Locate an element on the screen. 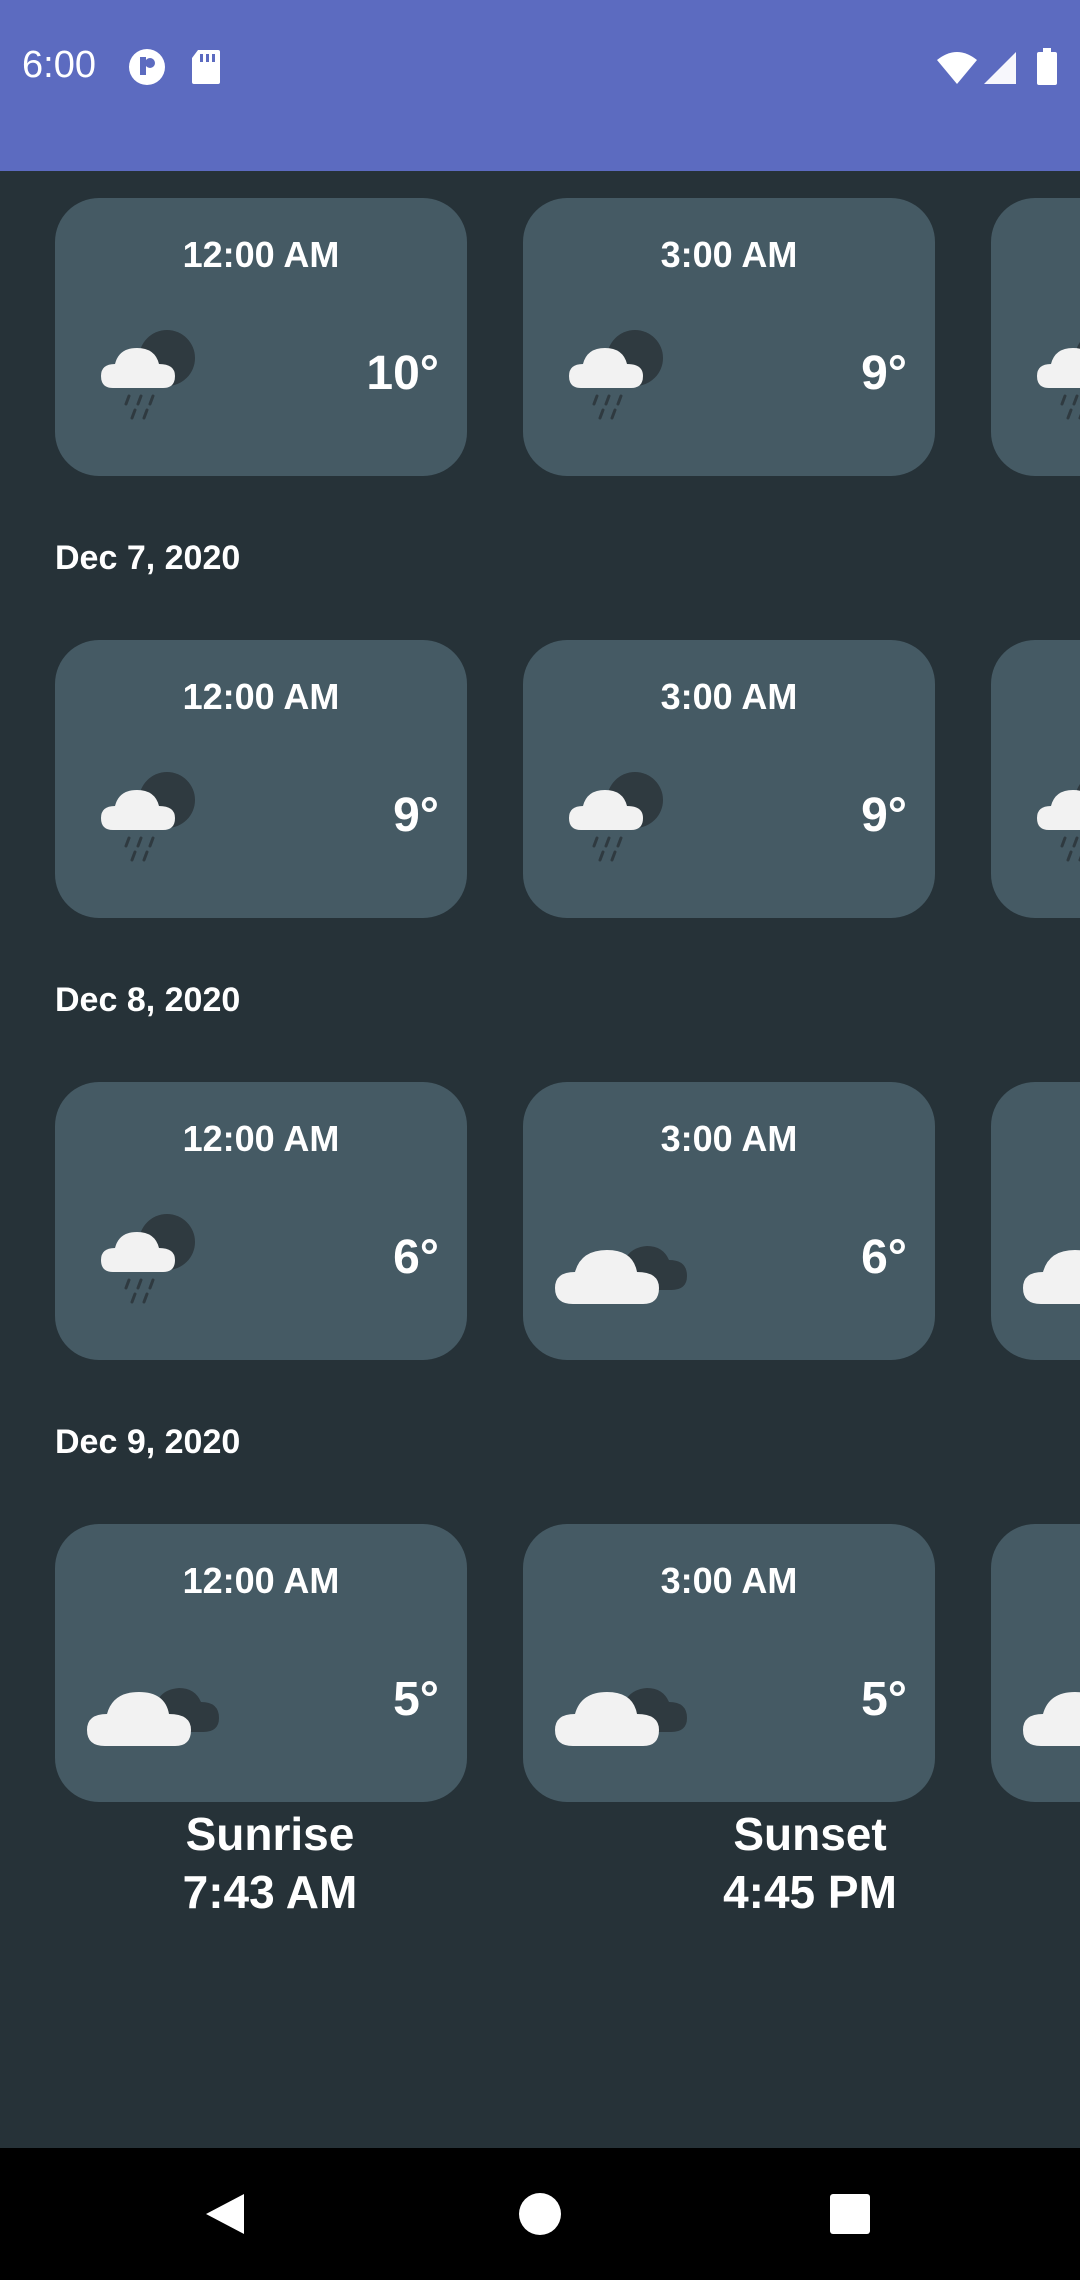  date-header: Dec 9, 2020 is located at coordinates (148, 1442).